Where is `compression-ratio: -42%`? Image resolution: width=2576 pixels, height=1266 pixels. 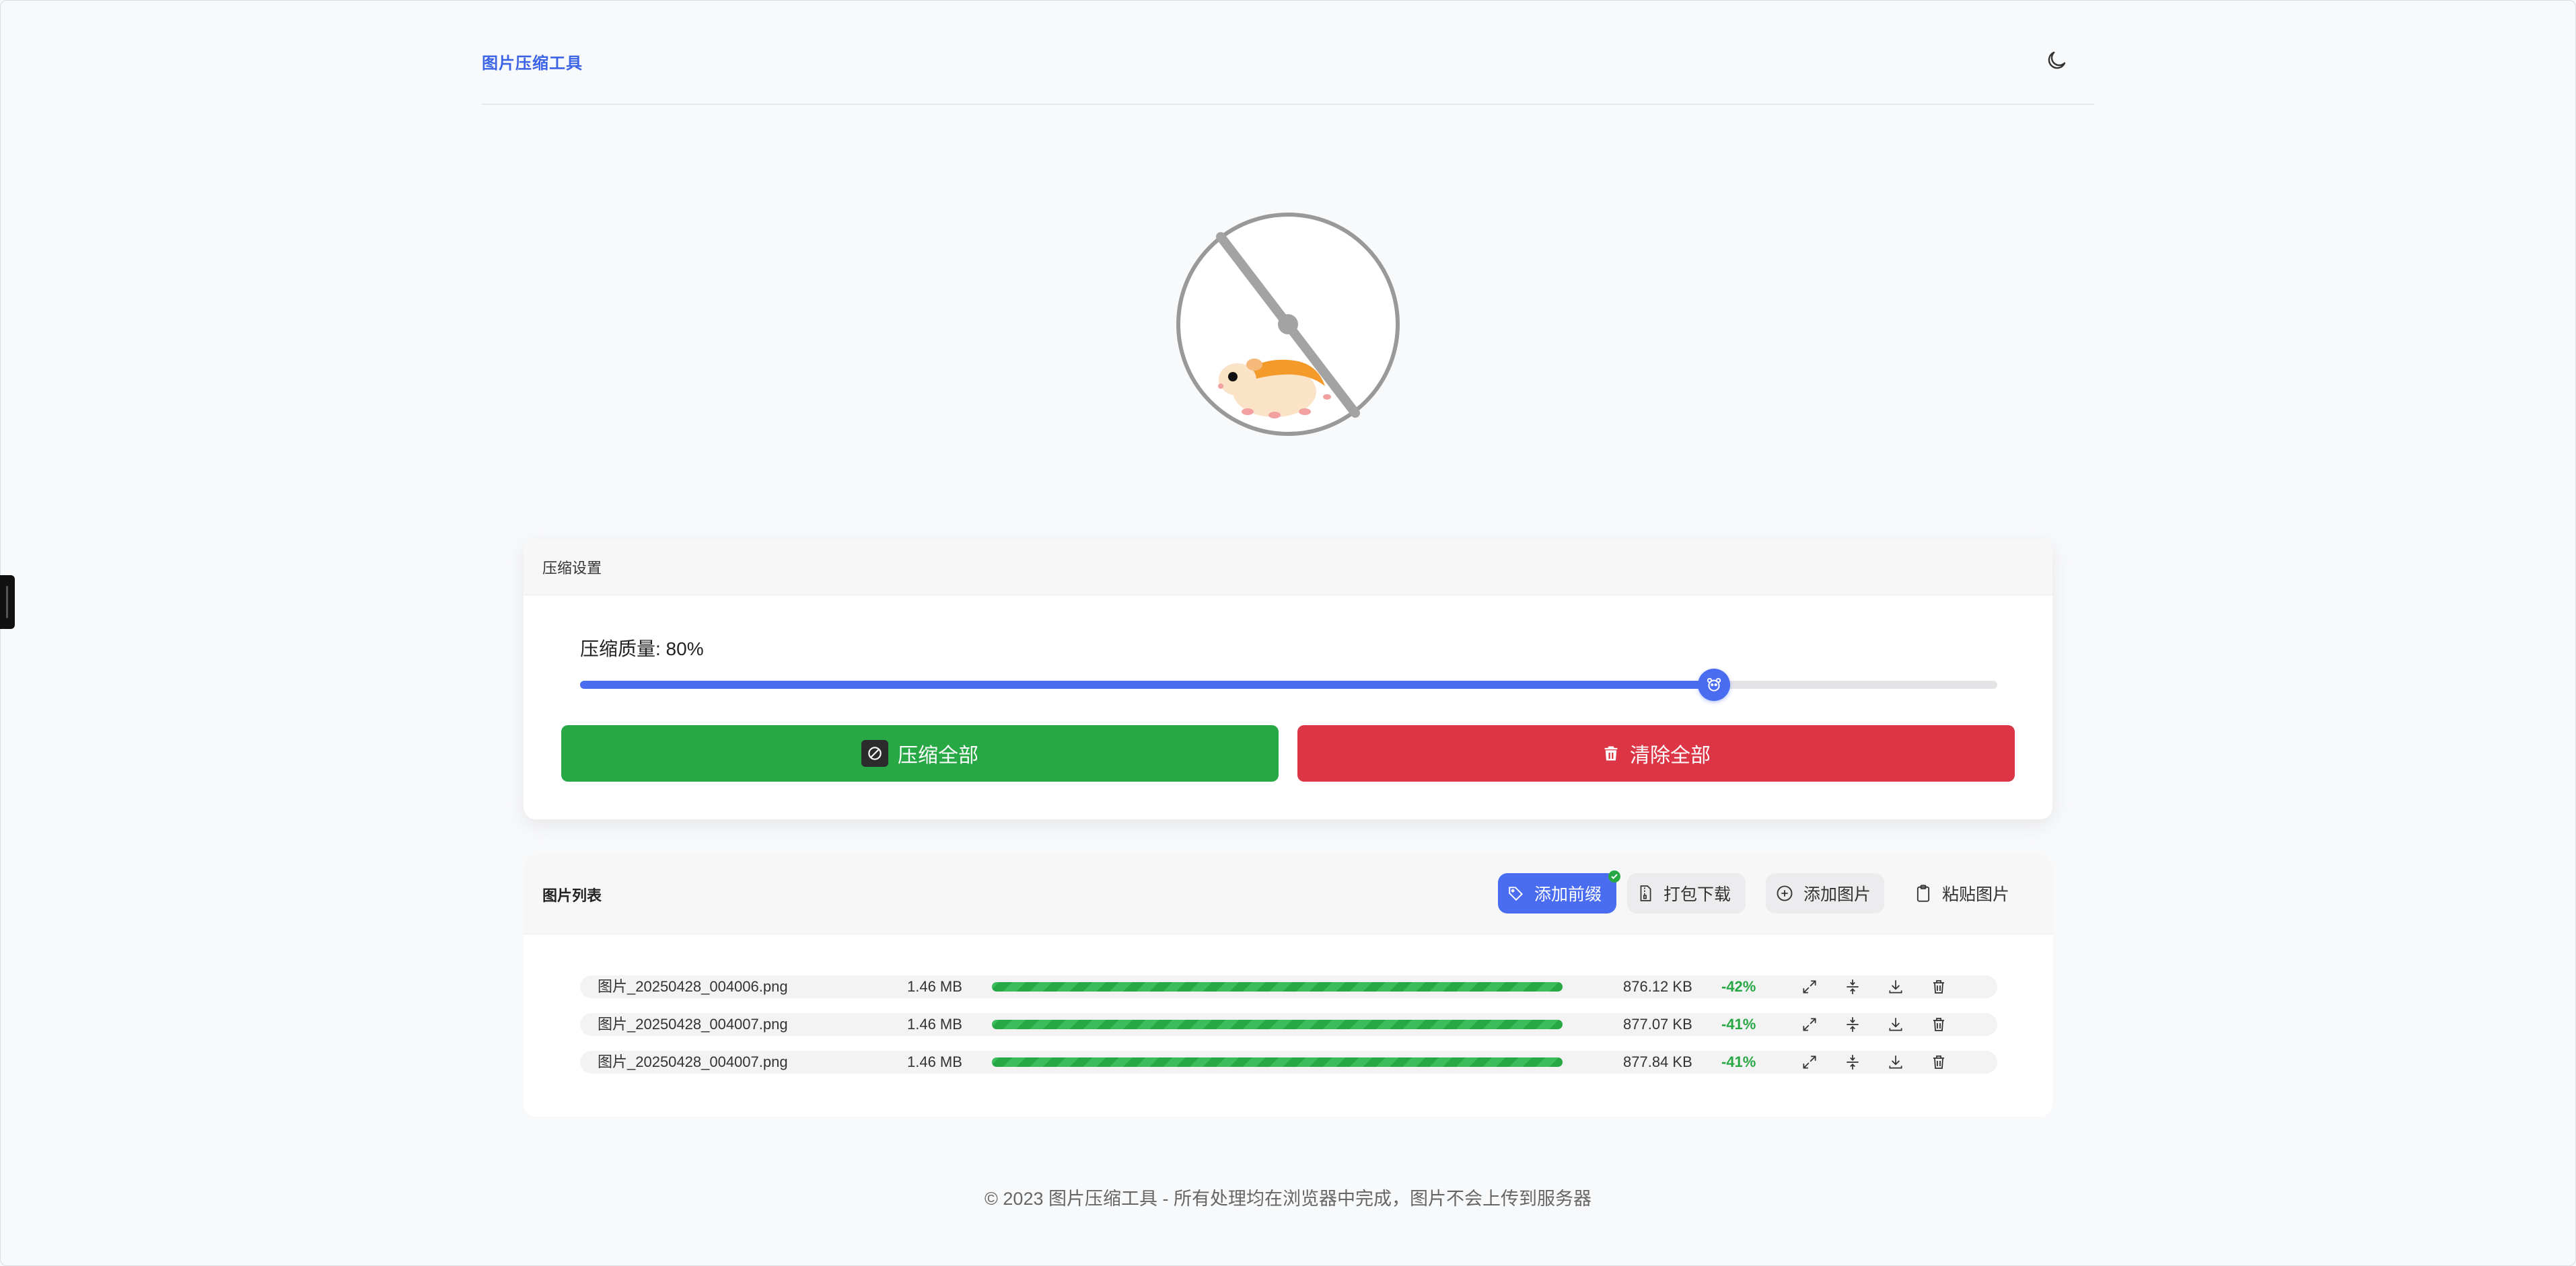 compression-ratio: -42% is located at coordinates (1738, 986).